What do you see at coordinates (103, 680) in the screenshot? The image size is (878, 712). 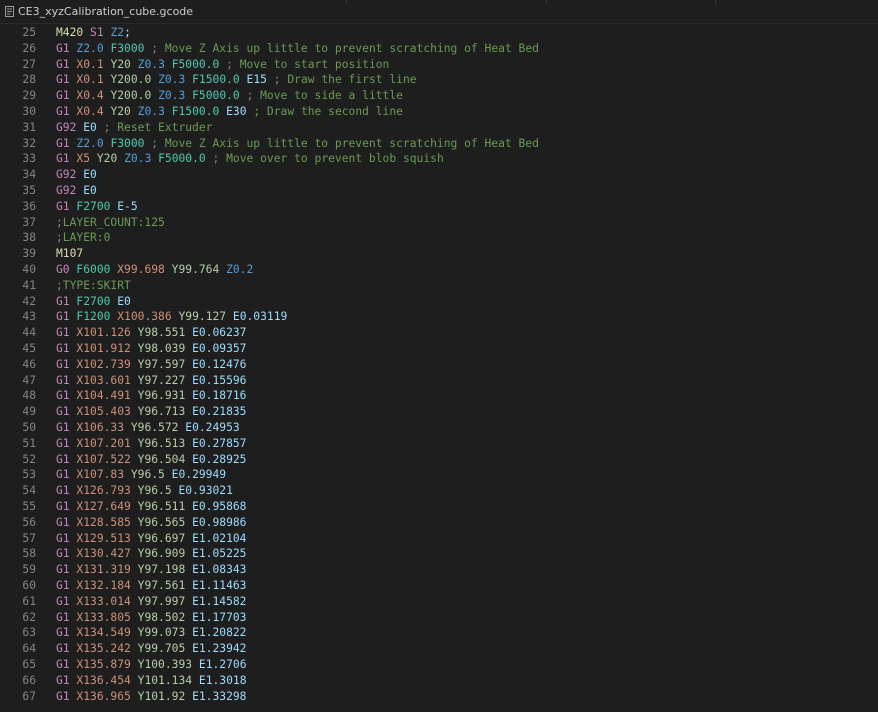 I see `code-token: X136.454` at bounding box center [103, 680].